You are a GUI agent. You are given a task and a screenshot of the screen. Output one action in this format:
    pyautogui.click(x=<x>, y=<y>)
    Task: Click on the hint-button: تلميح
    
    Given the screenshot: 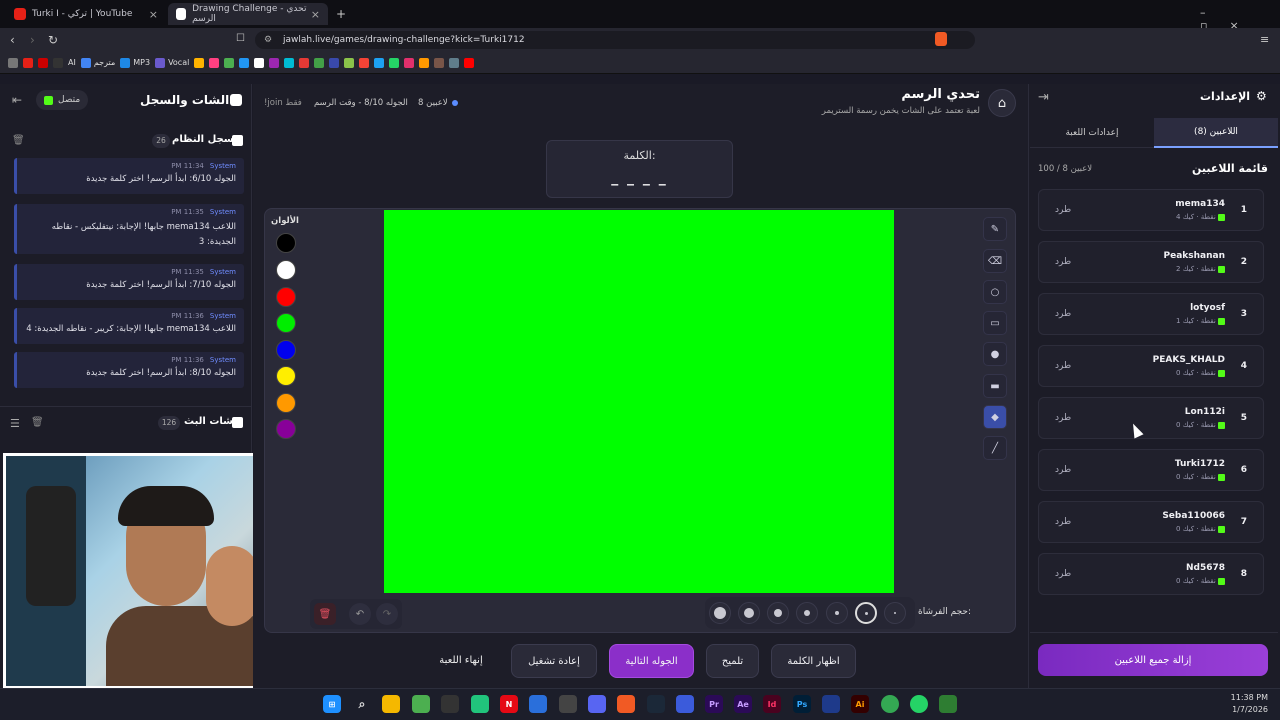 What is the action you would take?
    pyautogui.click(x=732, y=661)
    